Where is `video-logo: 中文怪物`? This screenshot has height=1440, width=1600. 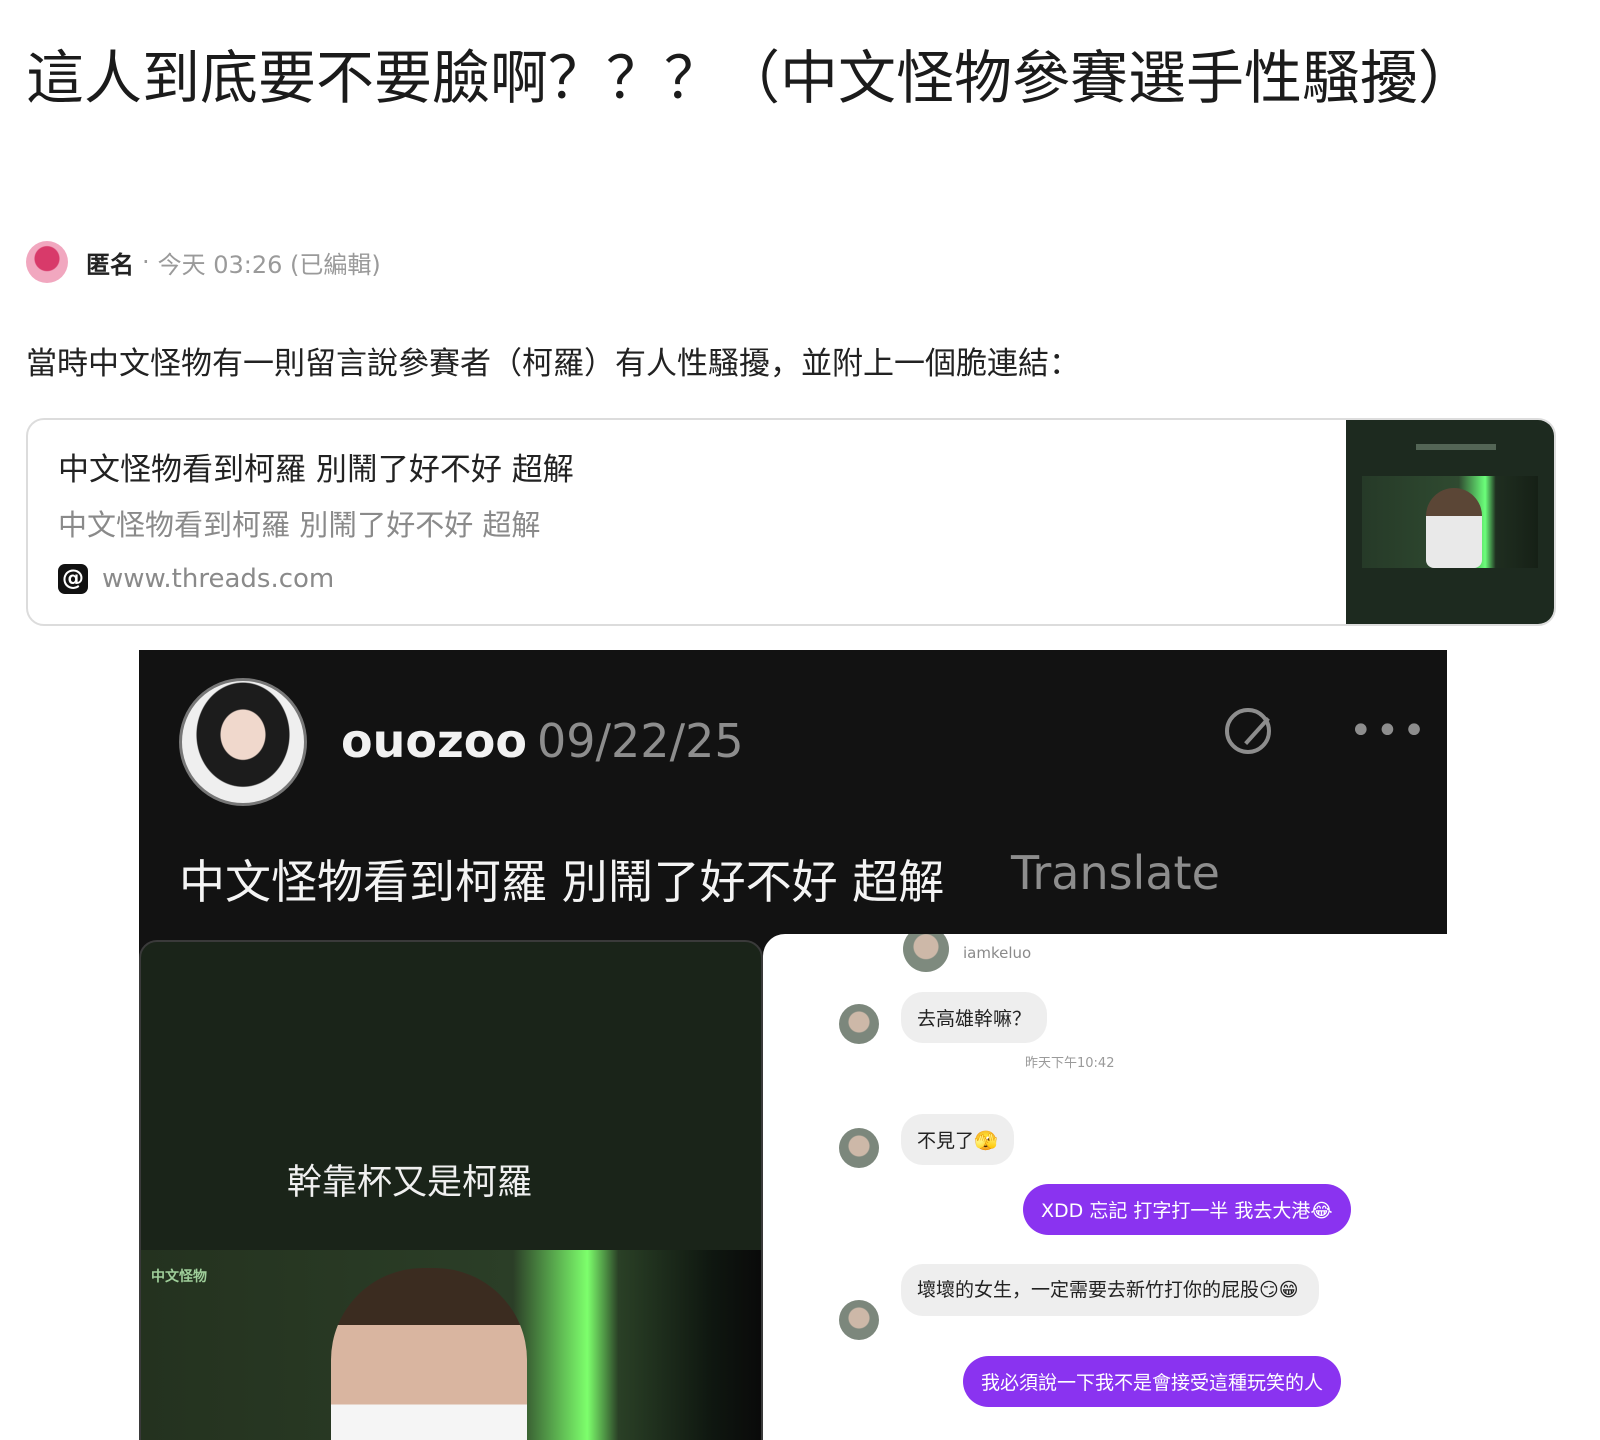
video-logo: 中文怪物 is located at coordinates (179, 1277).